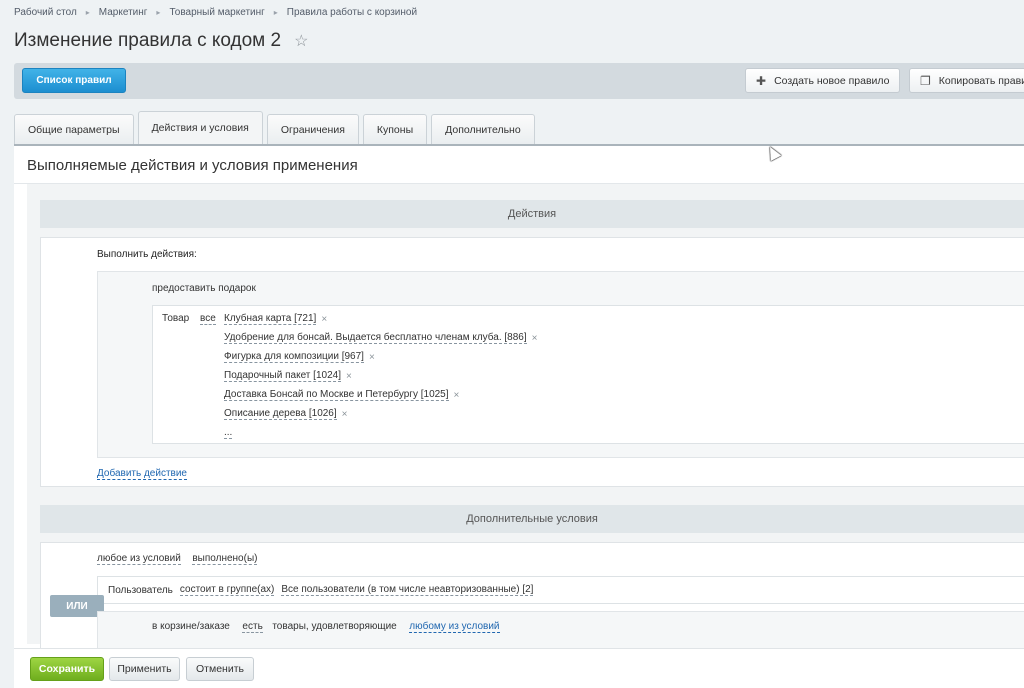 This screenshot has width=1024, height=688. I want to click on page-title: Изменение правила с кодом 2 ☆, so click(161, 41).